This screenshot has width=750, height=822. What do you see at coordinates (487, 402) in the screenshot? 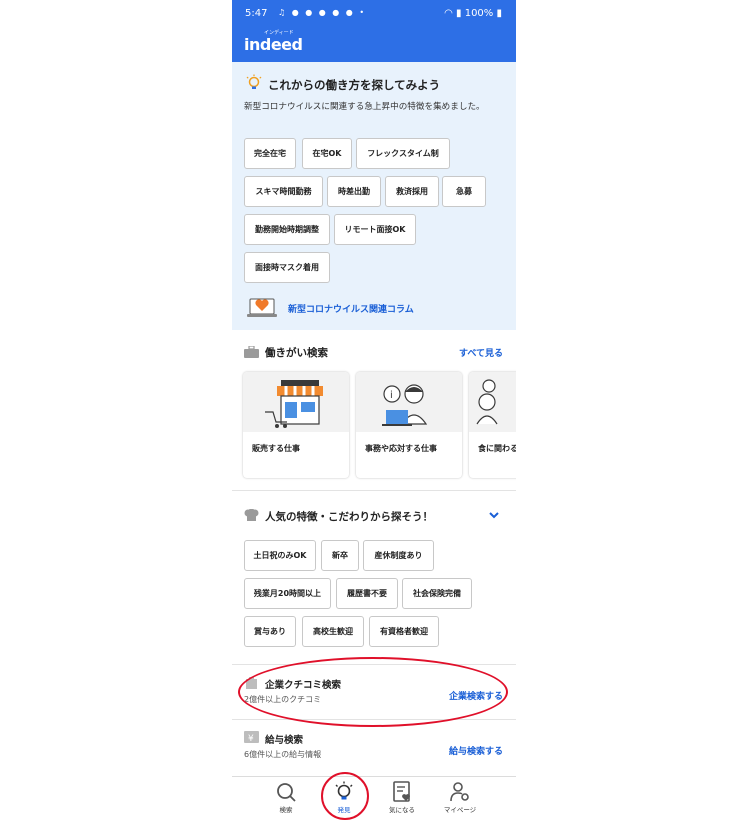
I see `chef-icon` at bounding box center [487, 402].